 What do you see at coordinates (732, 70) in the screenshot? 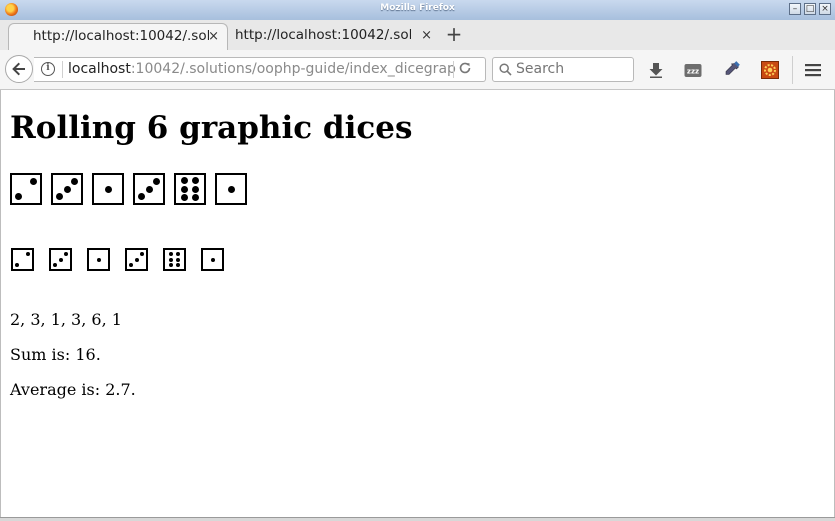
I see `eyedropper-icon` at bounding box center [732, 70].